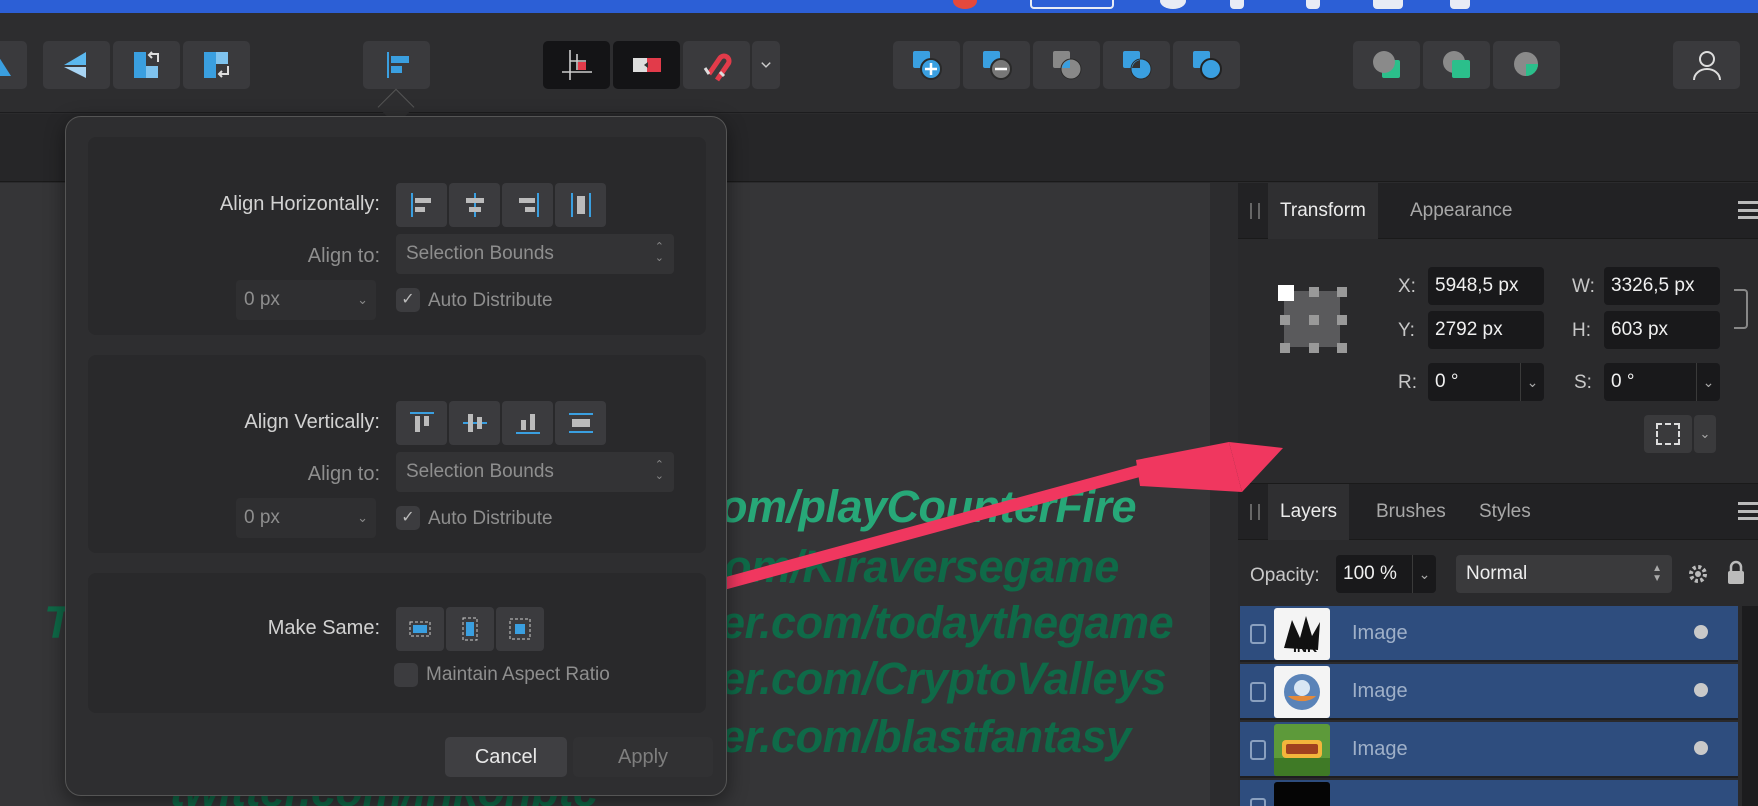 Image resolution: width=1758 pixels, height=806 pixels. What do you see at coordinates (1237, 4) in the screenshot?
I see `status-wifi-icon` at bounding box center [1237, 4].